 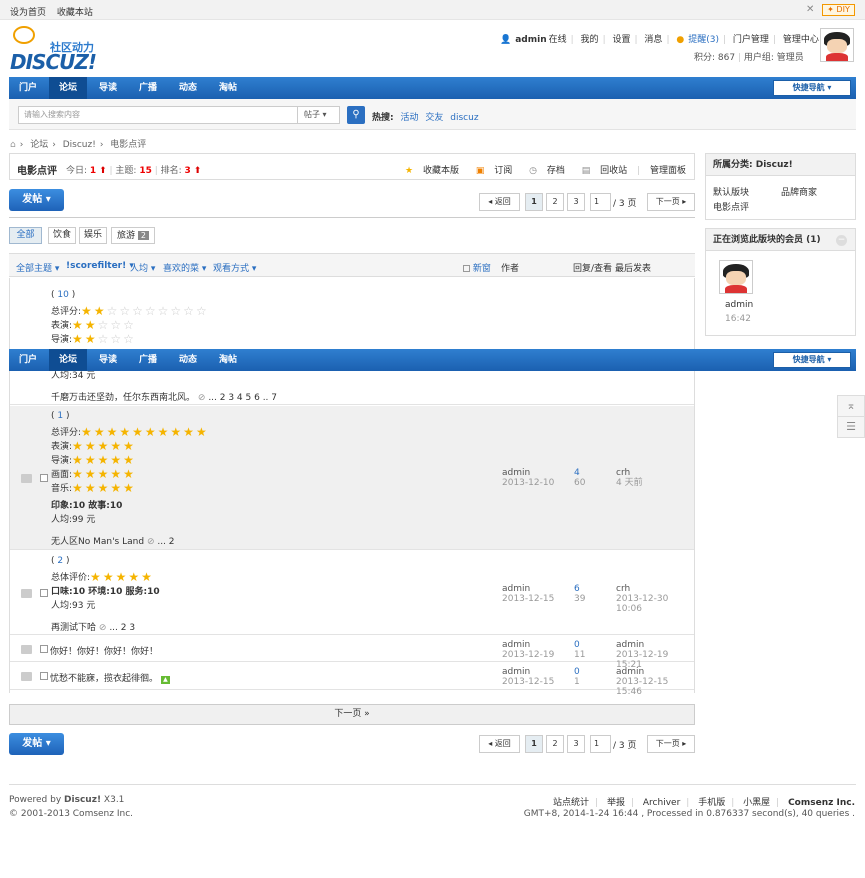 I want to click on search-icon: ⚲, so click(x=356, y=115).